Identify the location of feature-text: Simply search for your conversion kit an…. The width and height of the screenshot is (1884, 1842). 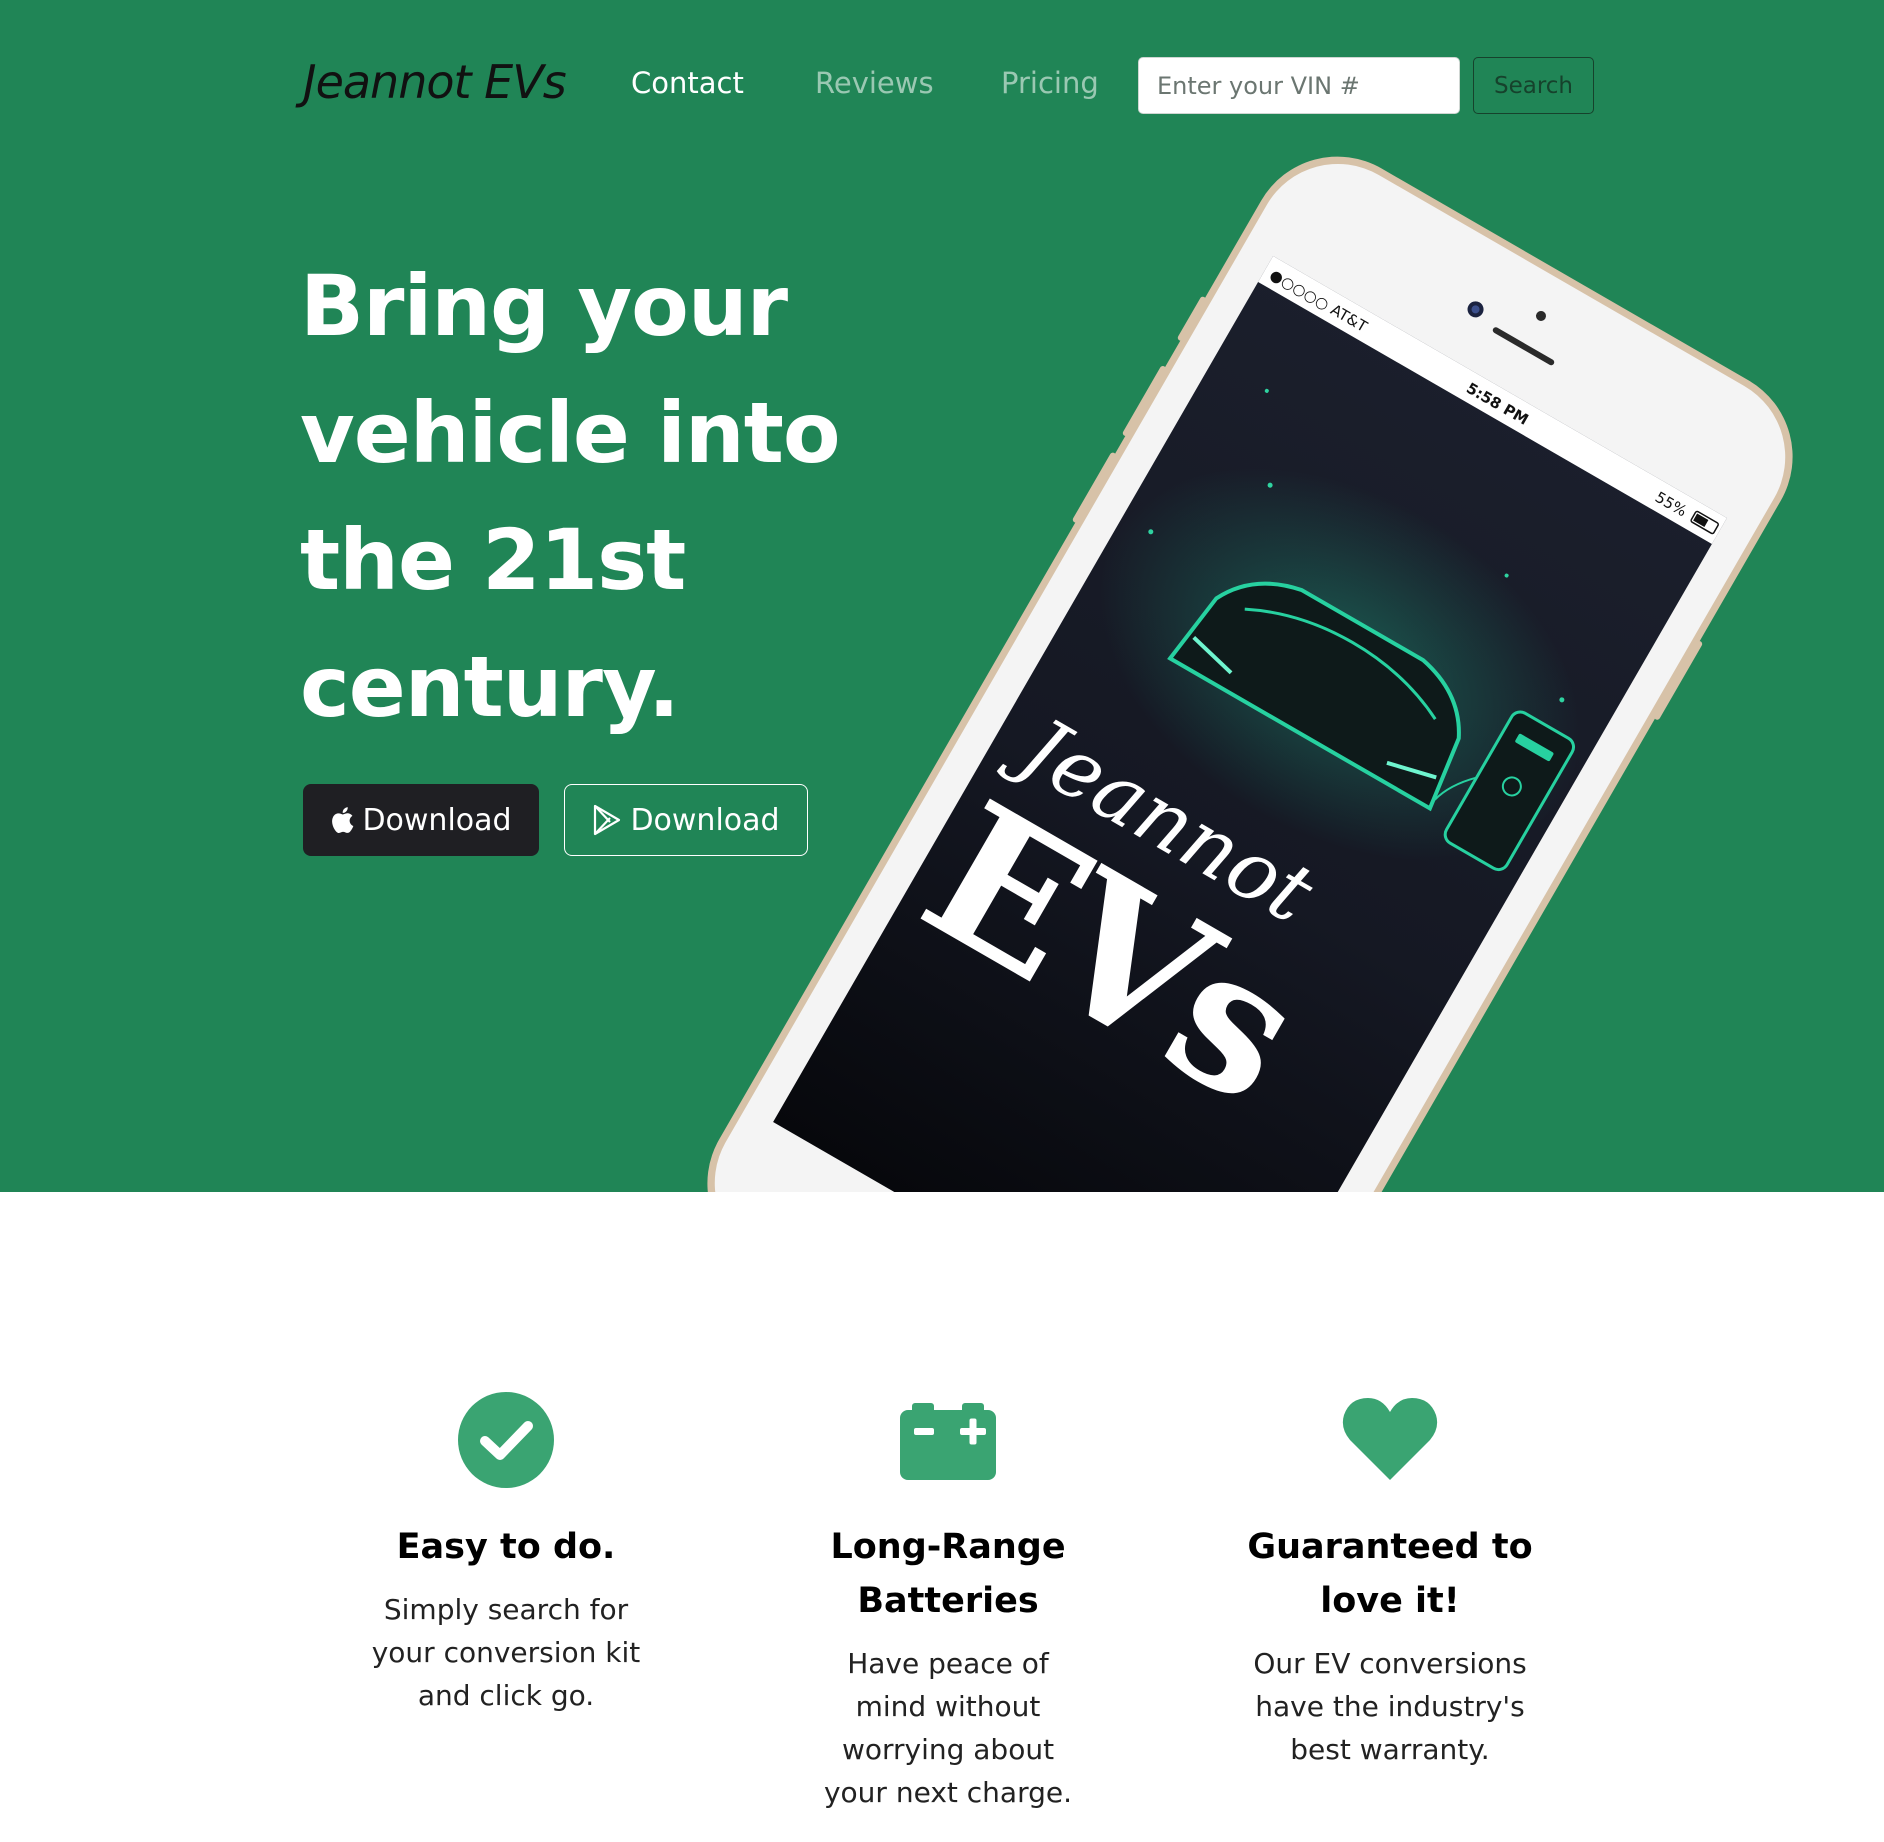
(506, 1652).